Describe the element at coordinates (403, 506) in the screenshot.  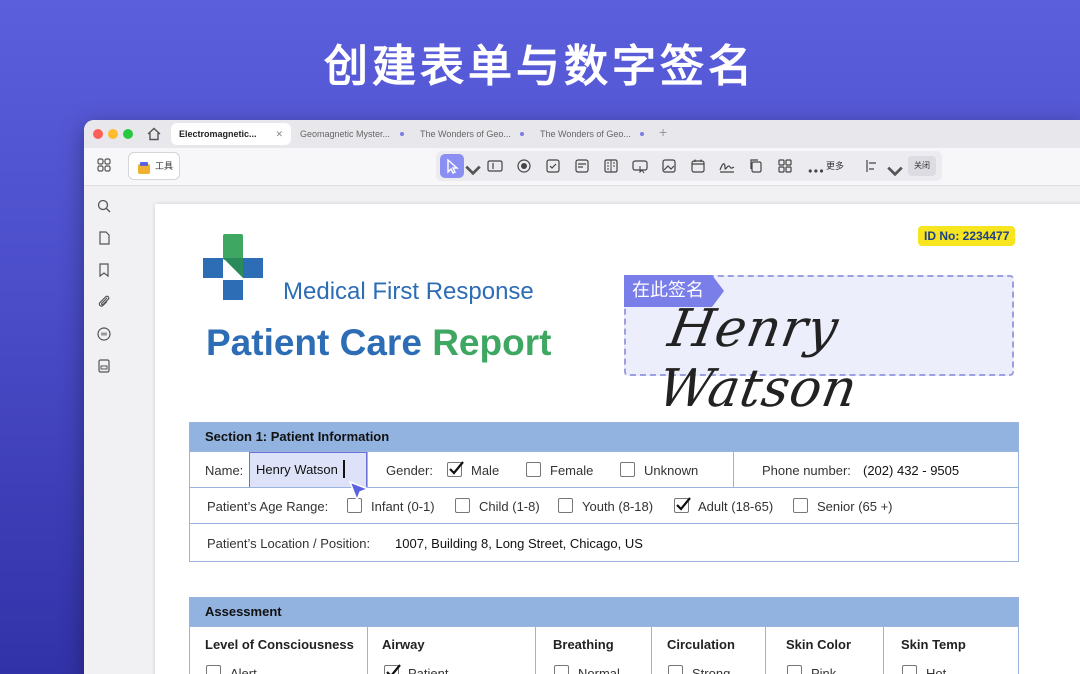
I see `age-infant-label: Infant (0-1)` at that location.